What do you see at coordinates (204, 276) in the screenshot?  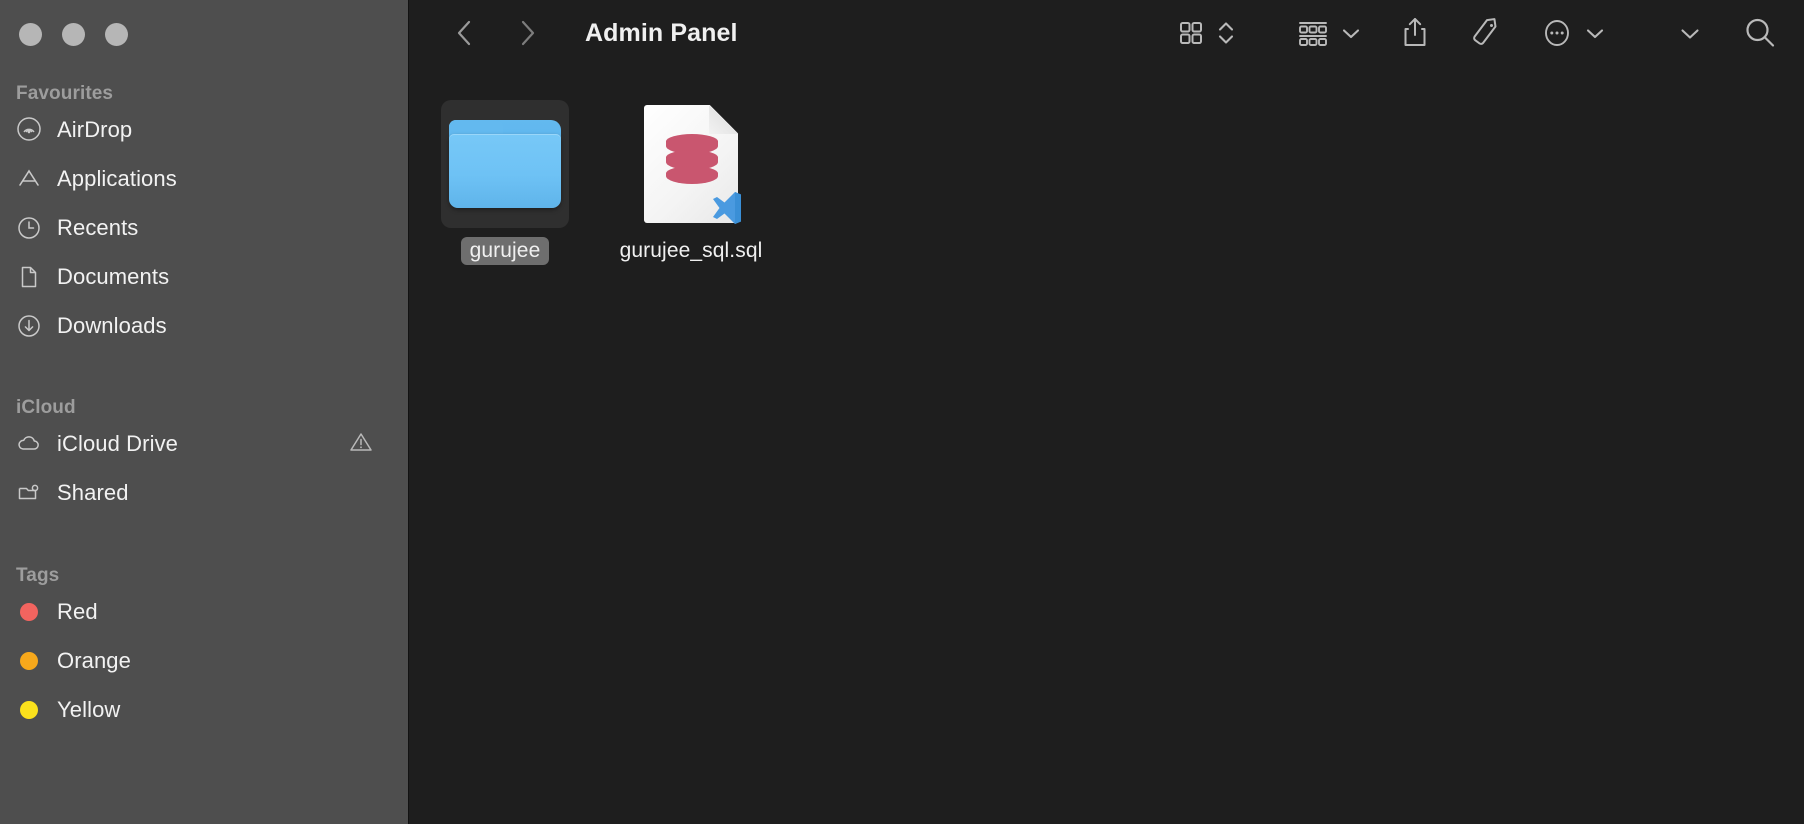 I see `sidebar-item-documents: Documents` at bounding box center [204, 276].